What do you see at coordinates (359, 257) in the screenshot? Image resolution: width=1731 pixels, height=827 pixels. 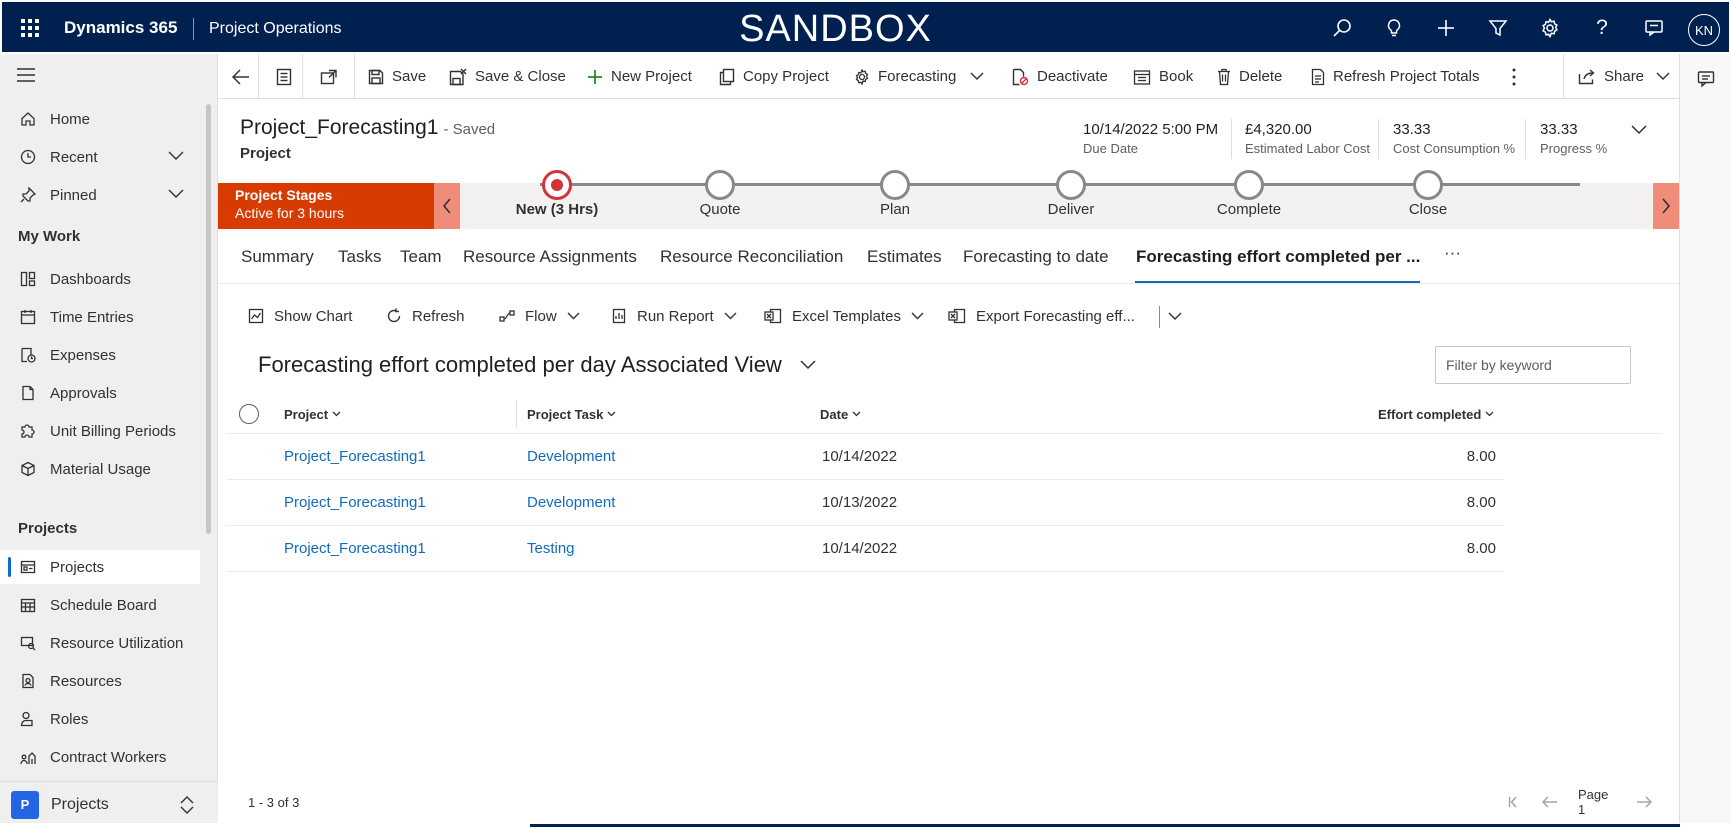 I see `tab-tasks: Tasks` at bounding box center [359, 257].